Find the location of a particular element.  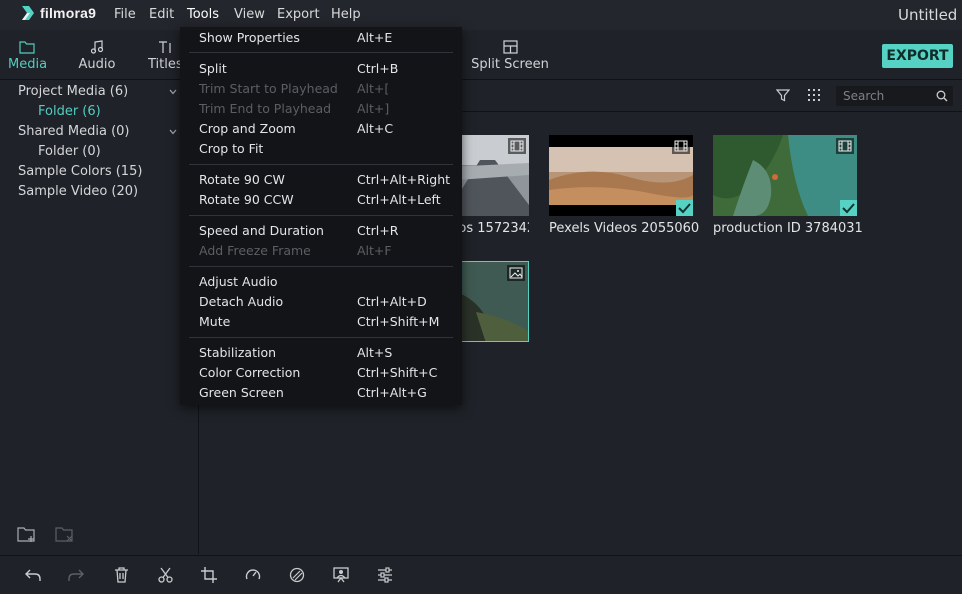

scissors-icon is located at coordinates (165, 575).